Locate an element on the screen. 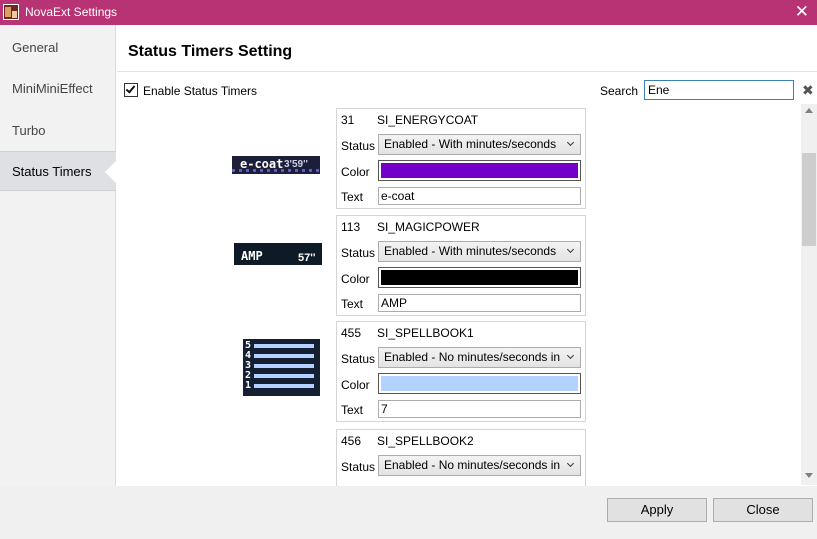  timer-id: 31 is located at coordinates (348, 120).